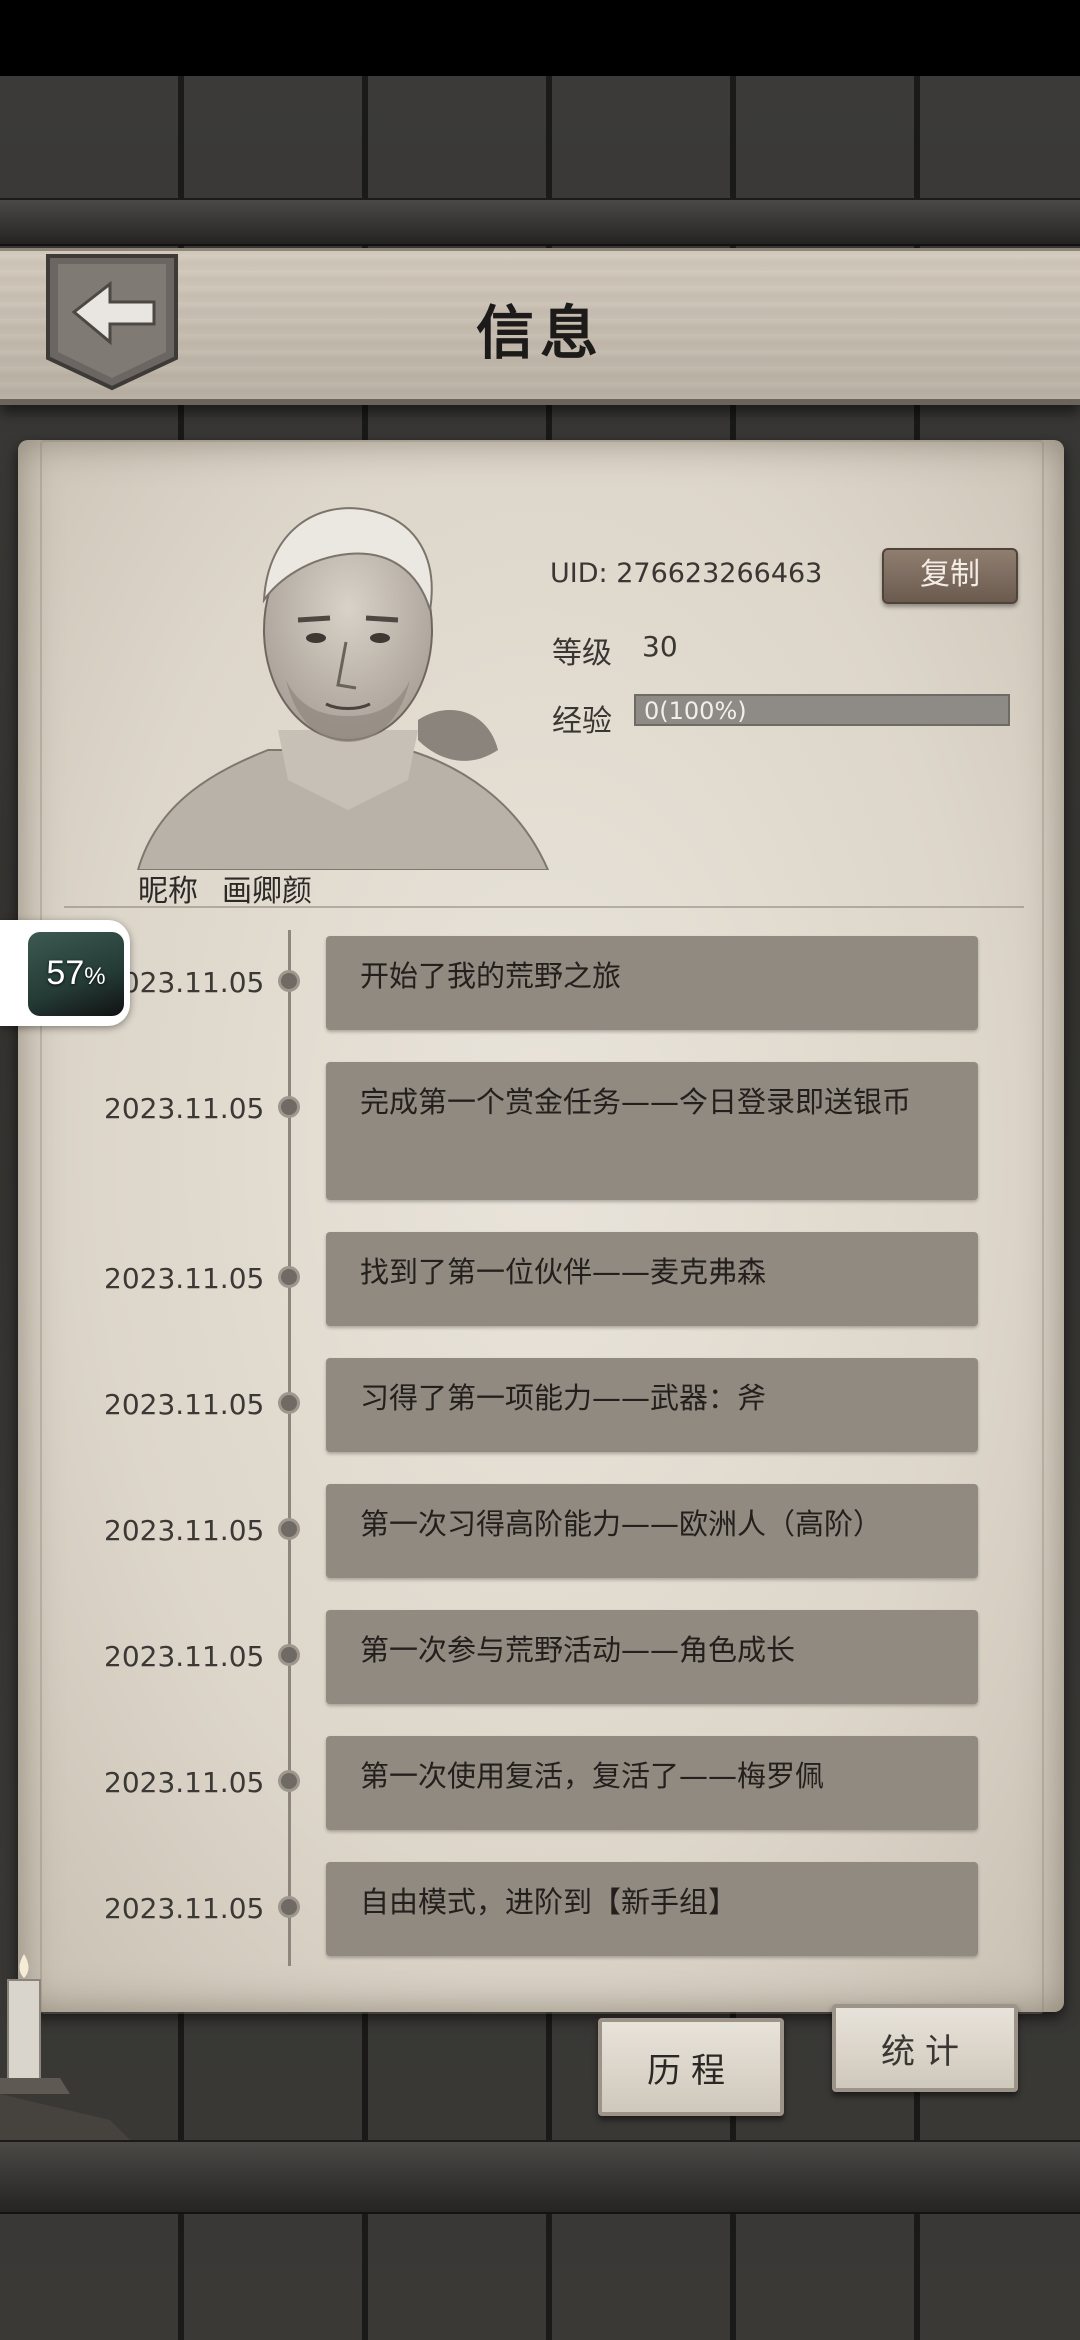 Image resolution: width=1080 pixels, height=2340 pixels. I want to click on event-card: 开始了我的荒野之旅, so click(652, 983).